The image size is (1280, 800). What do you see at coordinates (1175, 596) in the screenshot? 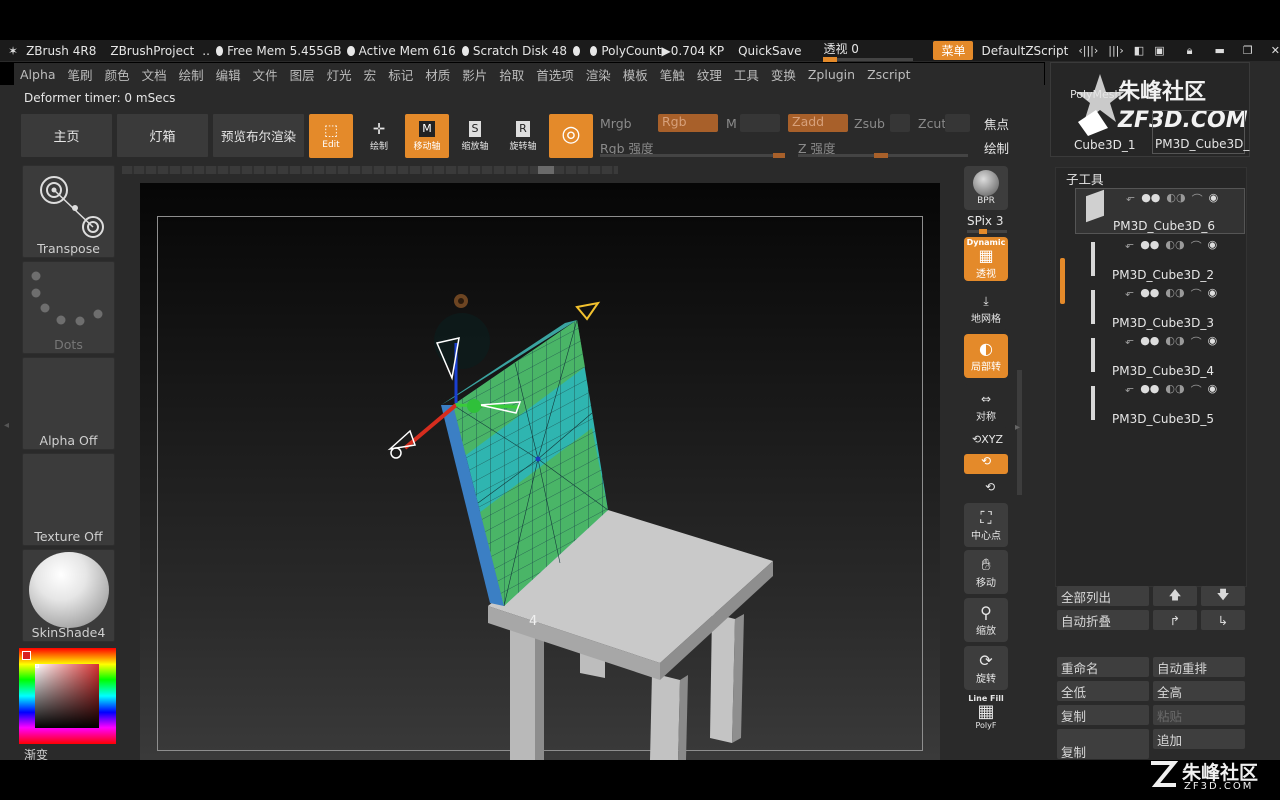
I see `move-up-button: 🡅` at bounding box center [1175, 596].